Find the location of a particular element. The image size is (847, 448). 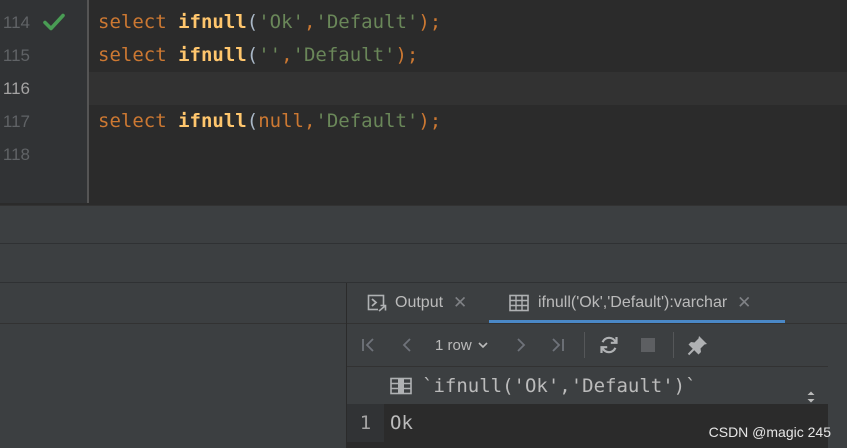

string-literal: '' is located at coordinates (270, 55).